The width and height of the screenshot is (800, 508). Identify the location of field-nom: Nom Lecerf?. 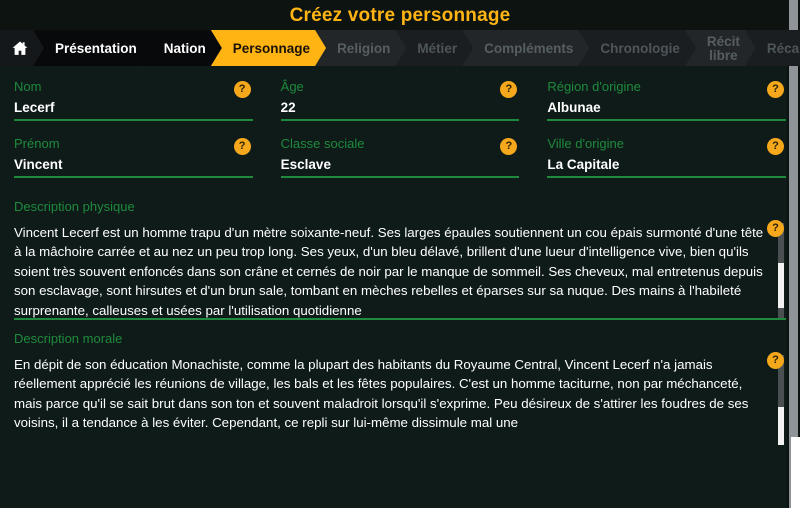
(133, 101).